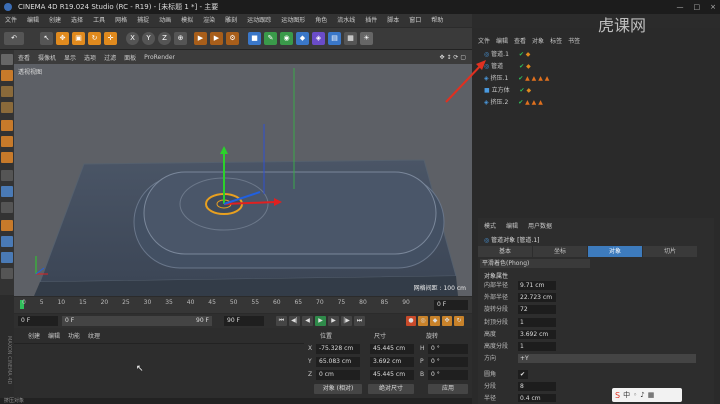 The image size is (720, 404). I want to click on coordinate-mode-select: 对象 (相对), so click(338, 389).